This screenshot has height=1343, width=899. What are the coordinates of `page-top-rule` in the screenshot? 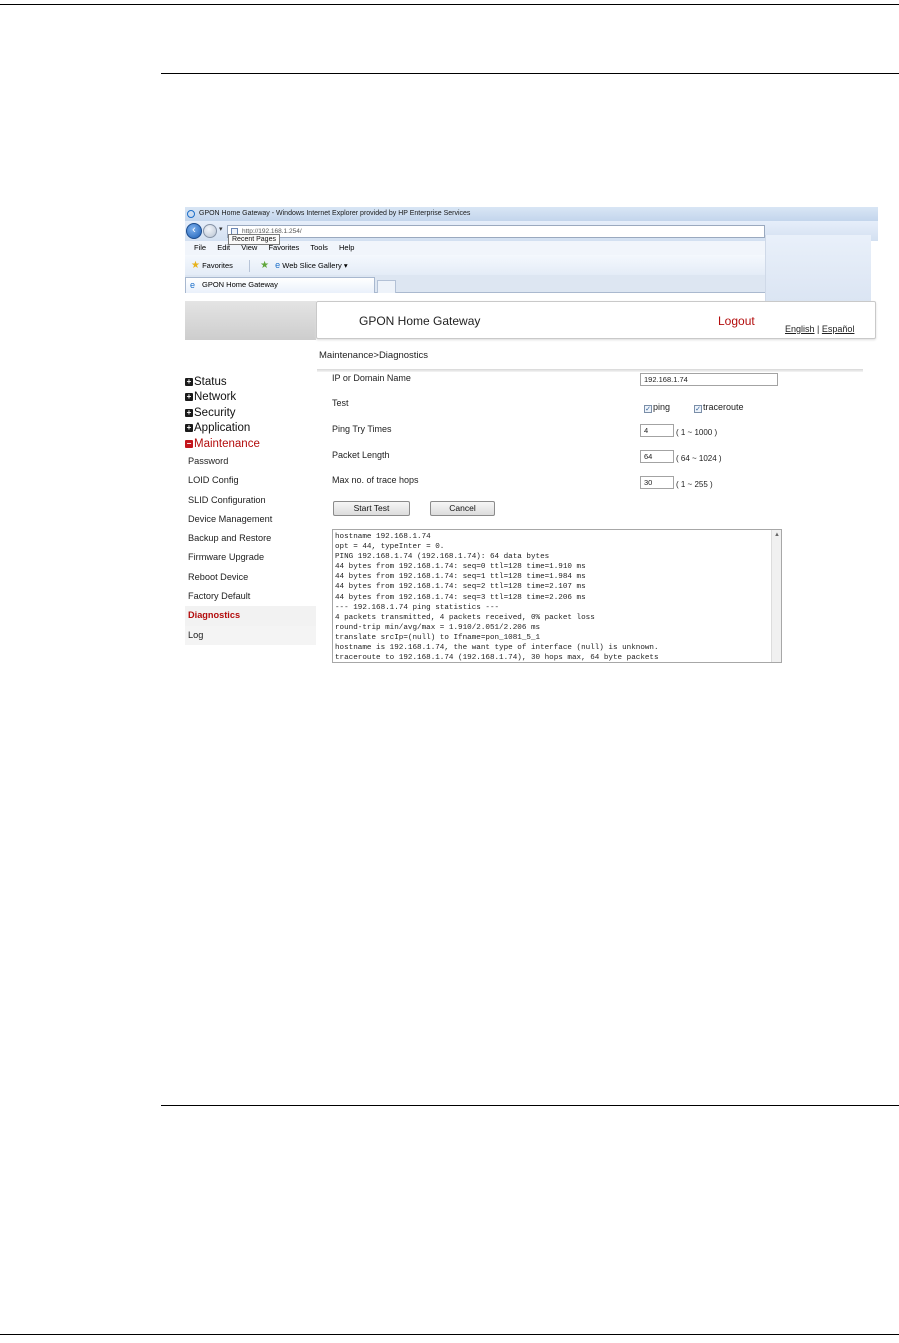 It's located at (449, 4).